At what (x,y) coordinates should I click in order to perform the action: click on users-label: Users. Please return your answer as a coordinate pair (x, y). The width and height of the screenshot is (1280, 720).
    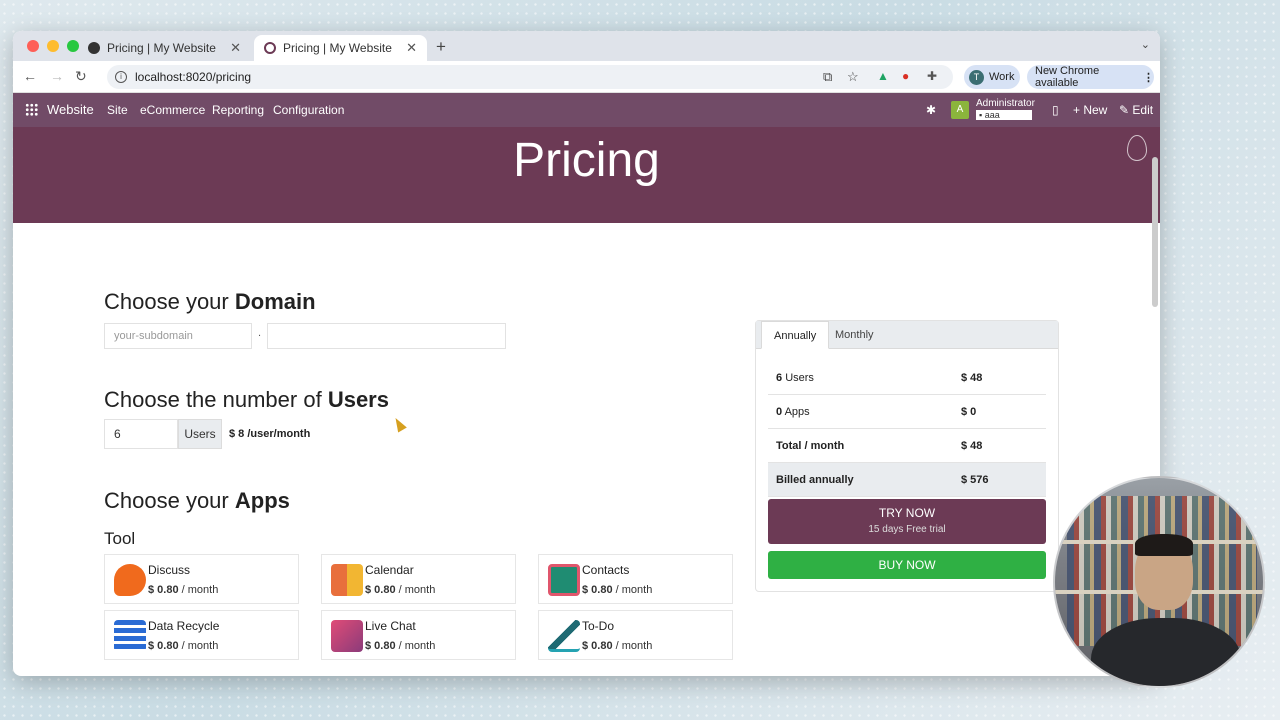
    Looking at the image, I should click on (799, 378).